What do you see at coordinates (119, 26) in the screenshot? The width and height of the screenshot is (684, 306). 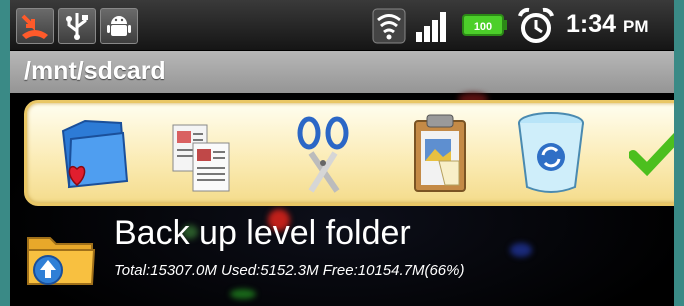 I see `android-debug-icon` at bounding box center [119, 26].